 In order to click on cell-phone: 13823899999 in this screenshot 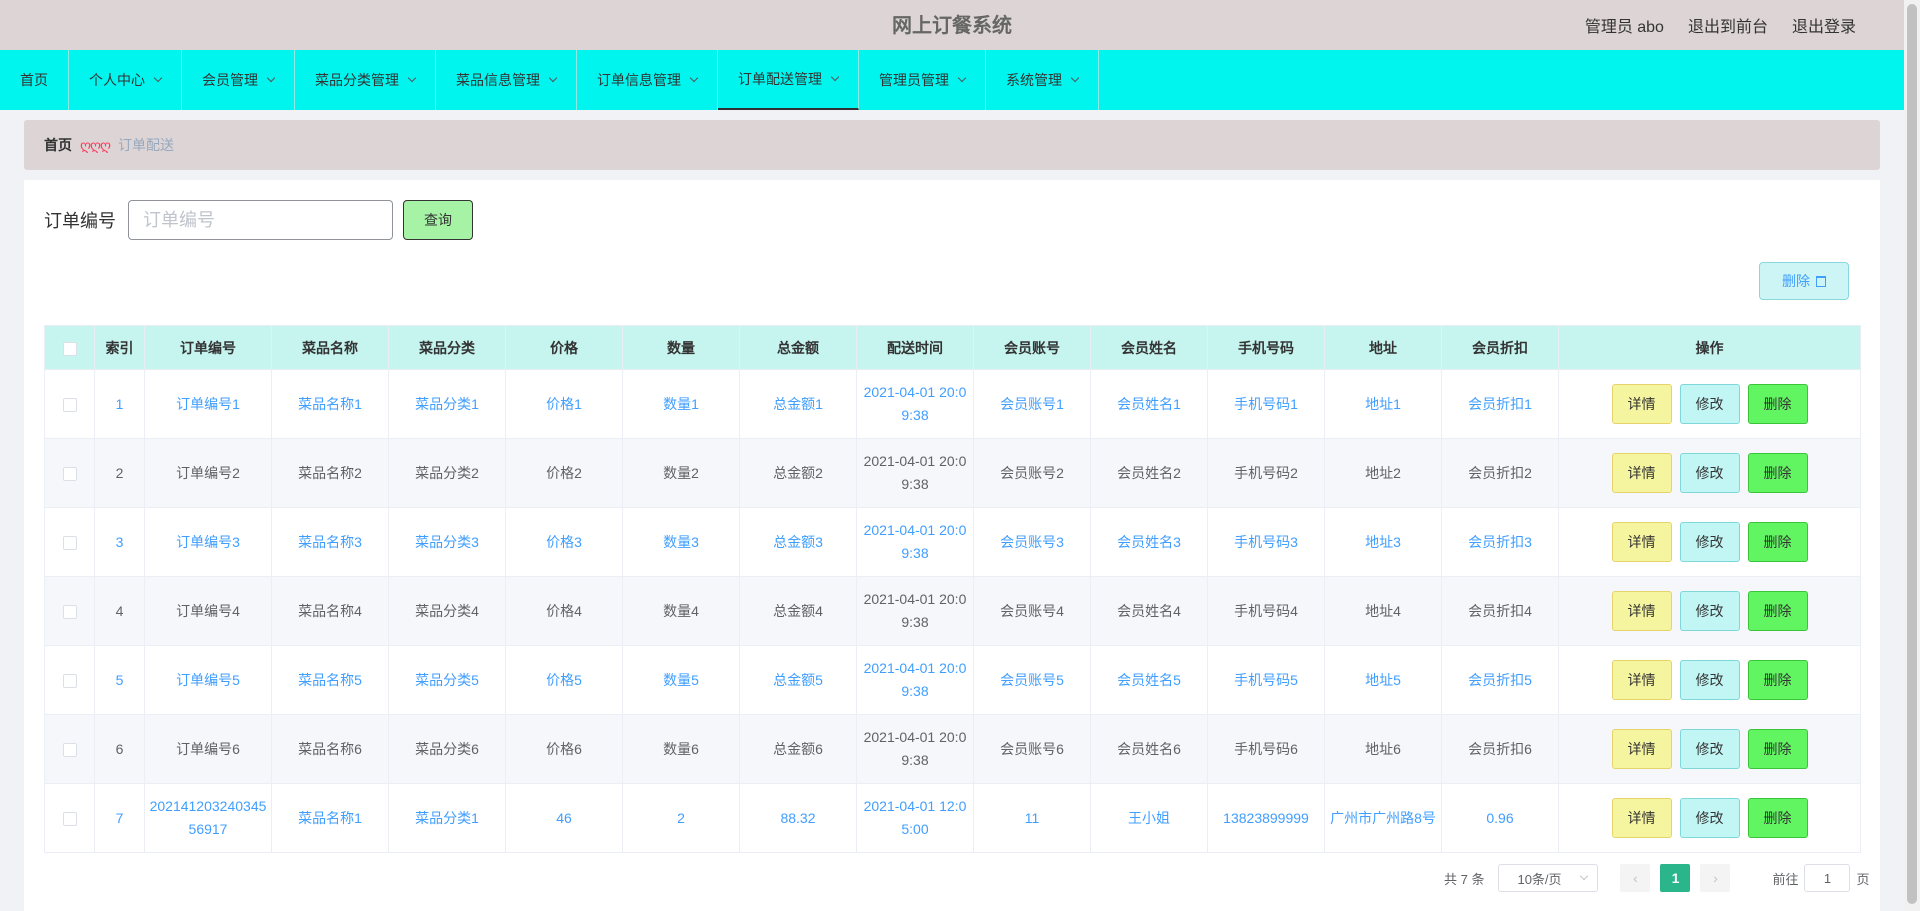, I will do `click(1266, 818)`.